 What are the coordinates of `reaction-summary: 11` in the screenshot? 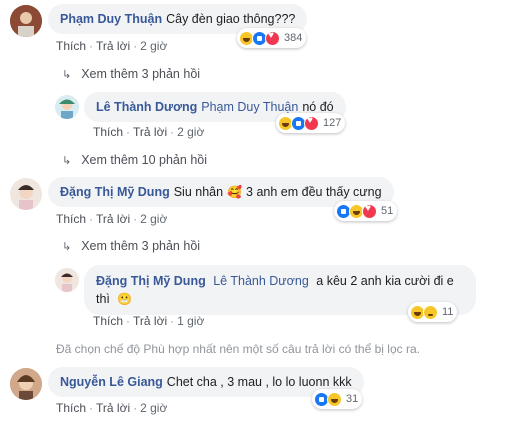 It's located at (433, 312).